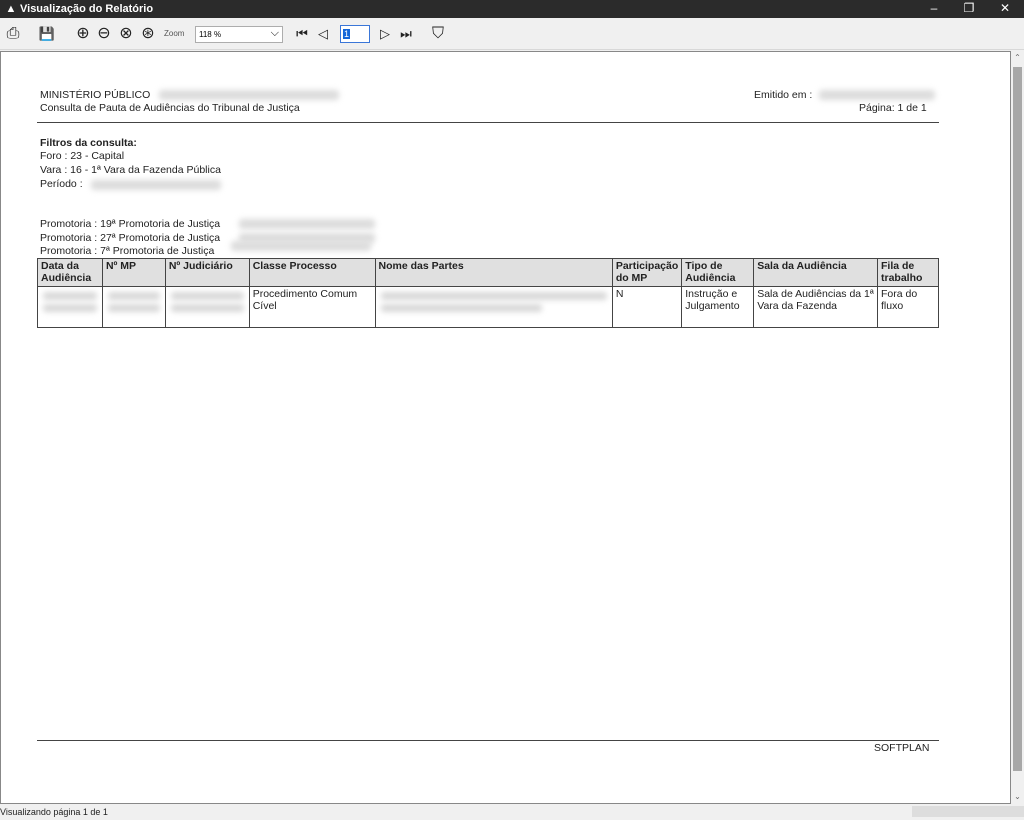 The width and height of the screenshot is (1024, 820). Describe the element at coordinates (88, 143) in the screenshot. I see `filters-title: Filtros da consulta:` at that location.